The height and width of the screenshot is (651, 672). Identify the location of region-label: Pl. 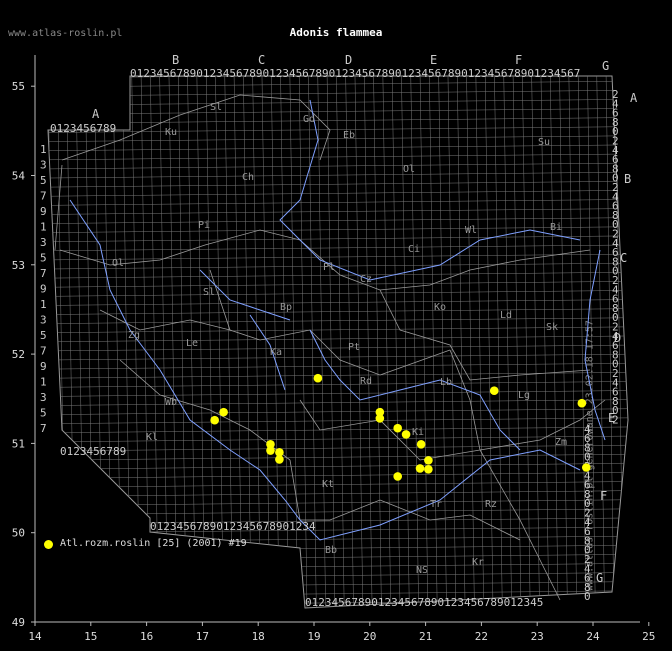
(329, 267).